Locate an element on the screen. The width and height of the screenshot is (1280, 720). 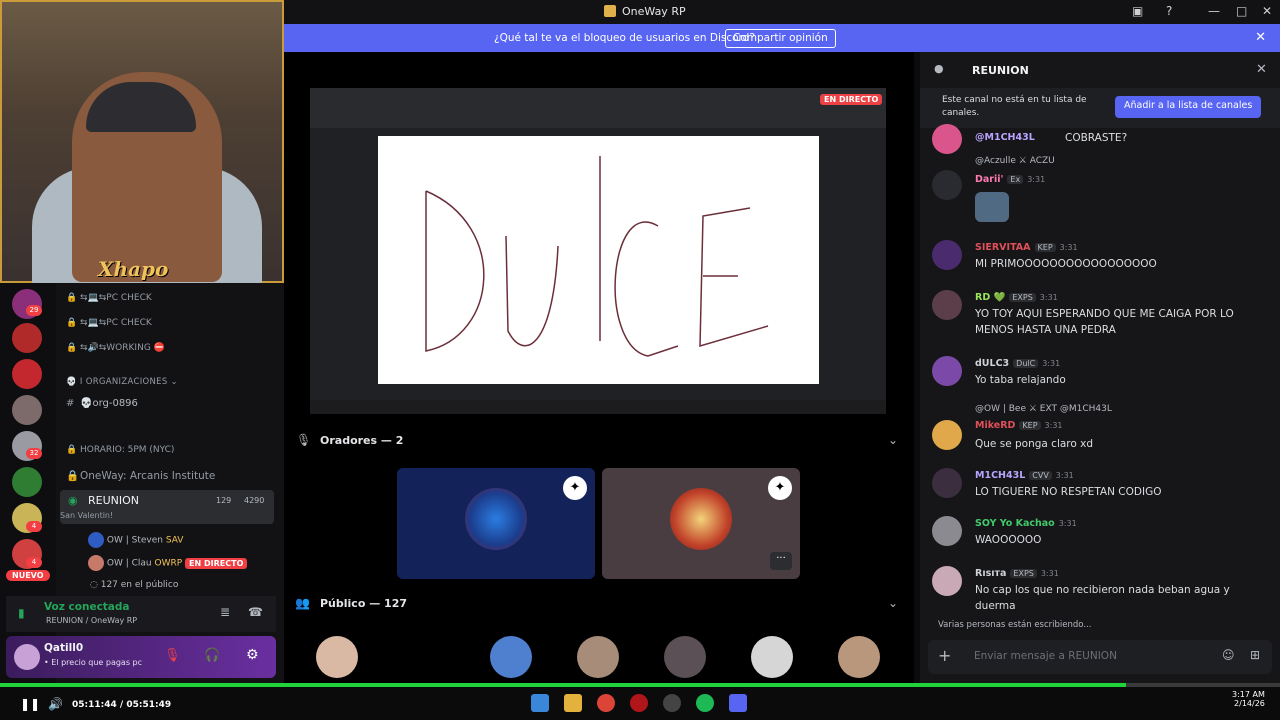
message-input-placeholder: Enviar mensaje a REUNION is located at coordinates (1045, 656).